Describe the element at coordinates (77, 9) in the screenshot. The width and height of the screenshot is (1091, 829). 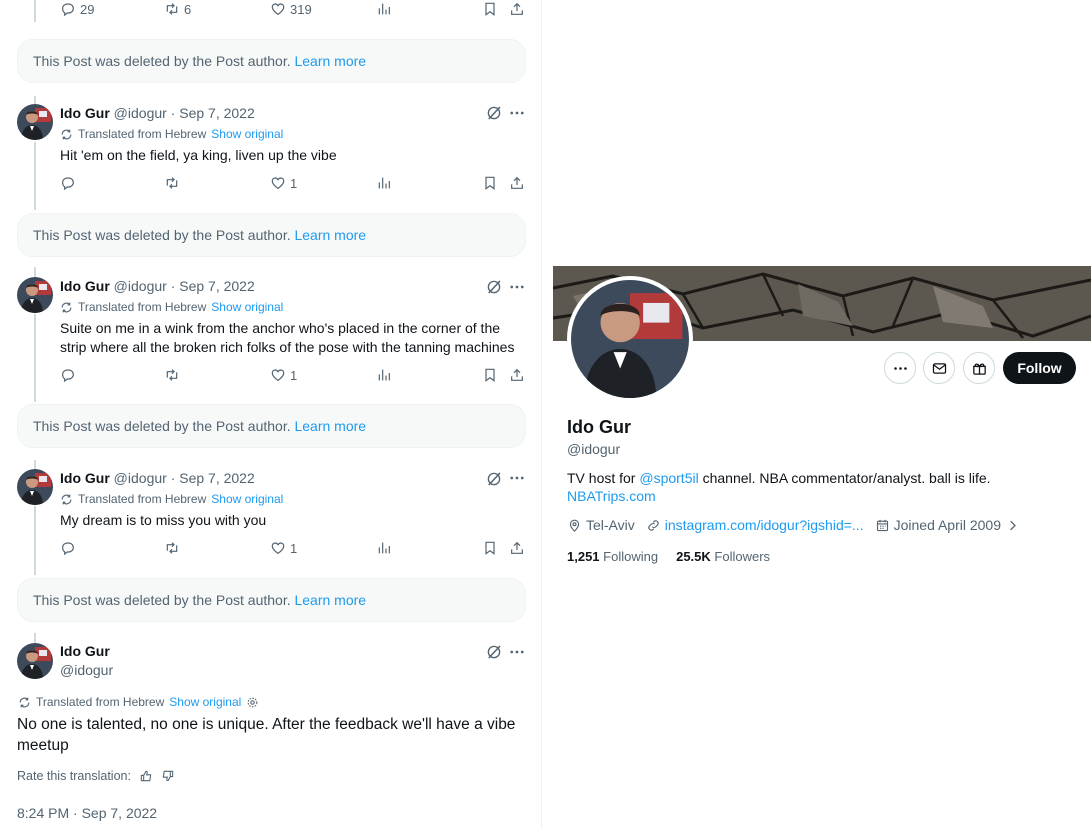
I see `reply-button: 29` at that location.